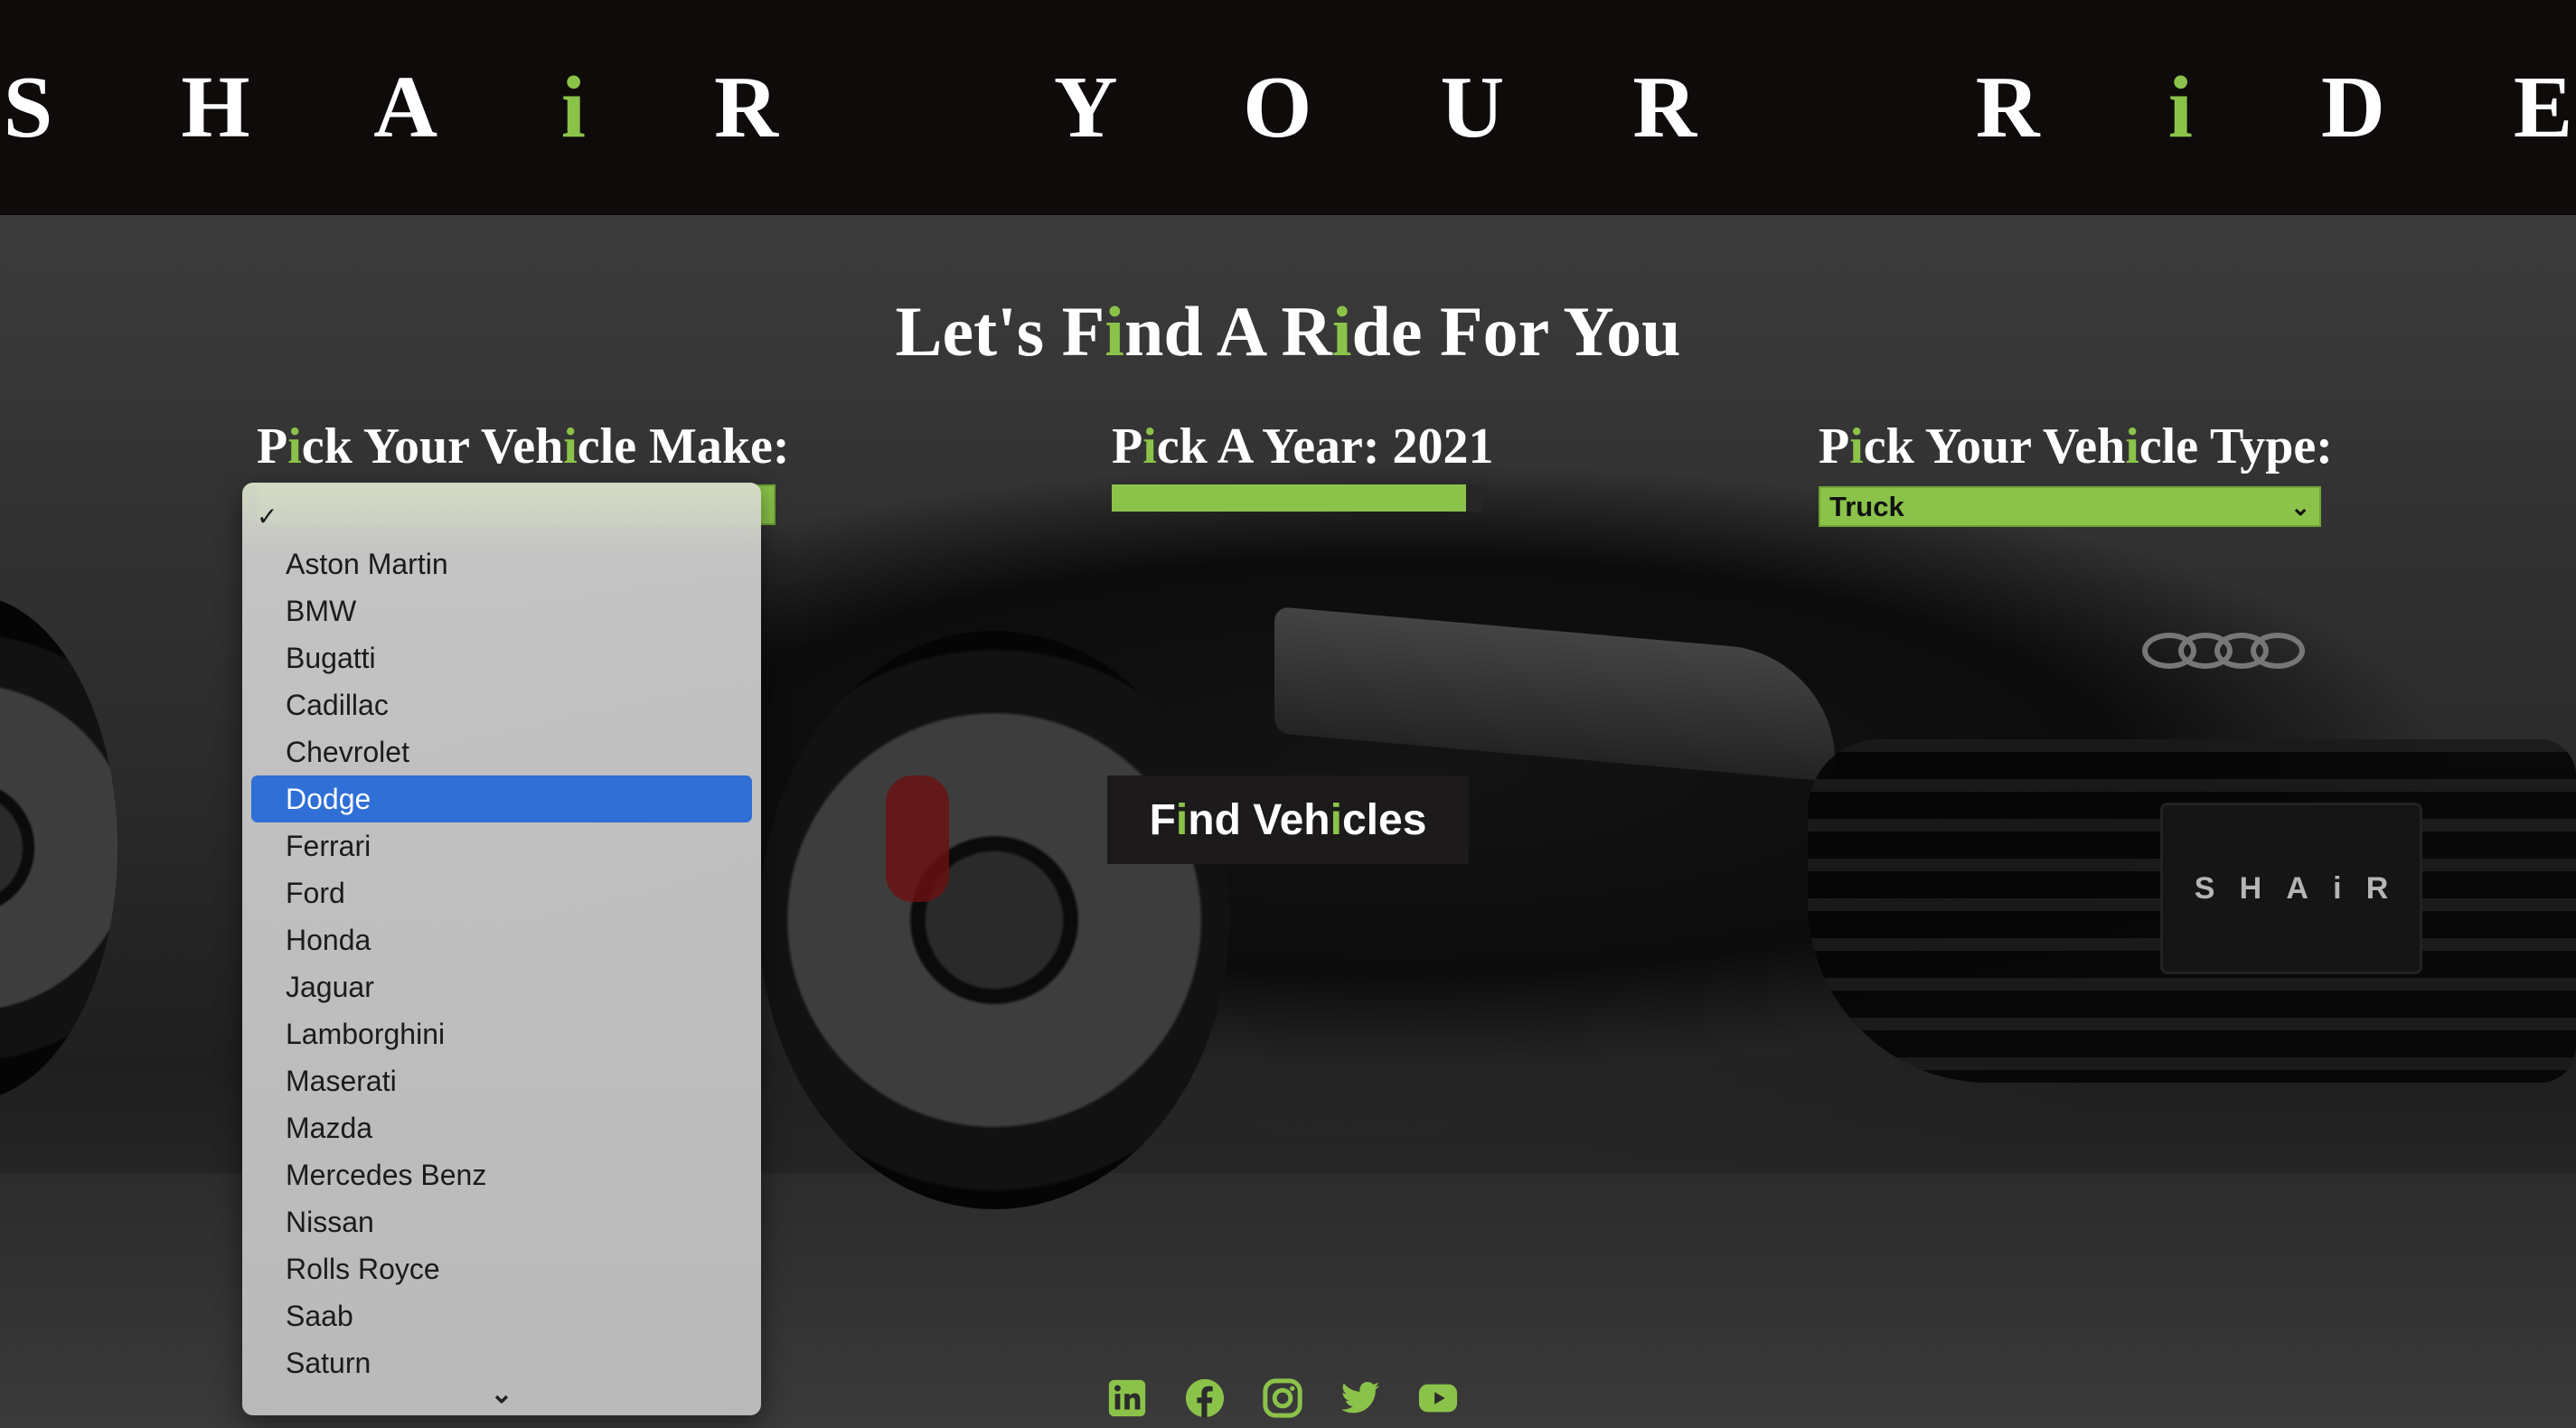 The height and width of the screenshot is (1428, 2576). What do you see at coordinates (524, 446) in the screenshot?
I see `make-label: Pick Your Vehicle Make:` at bounding box center [524, 446].